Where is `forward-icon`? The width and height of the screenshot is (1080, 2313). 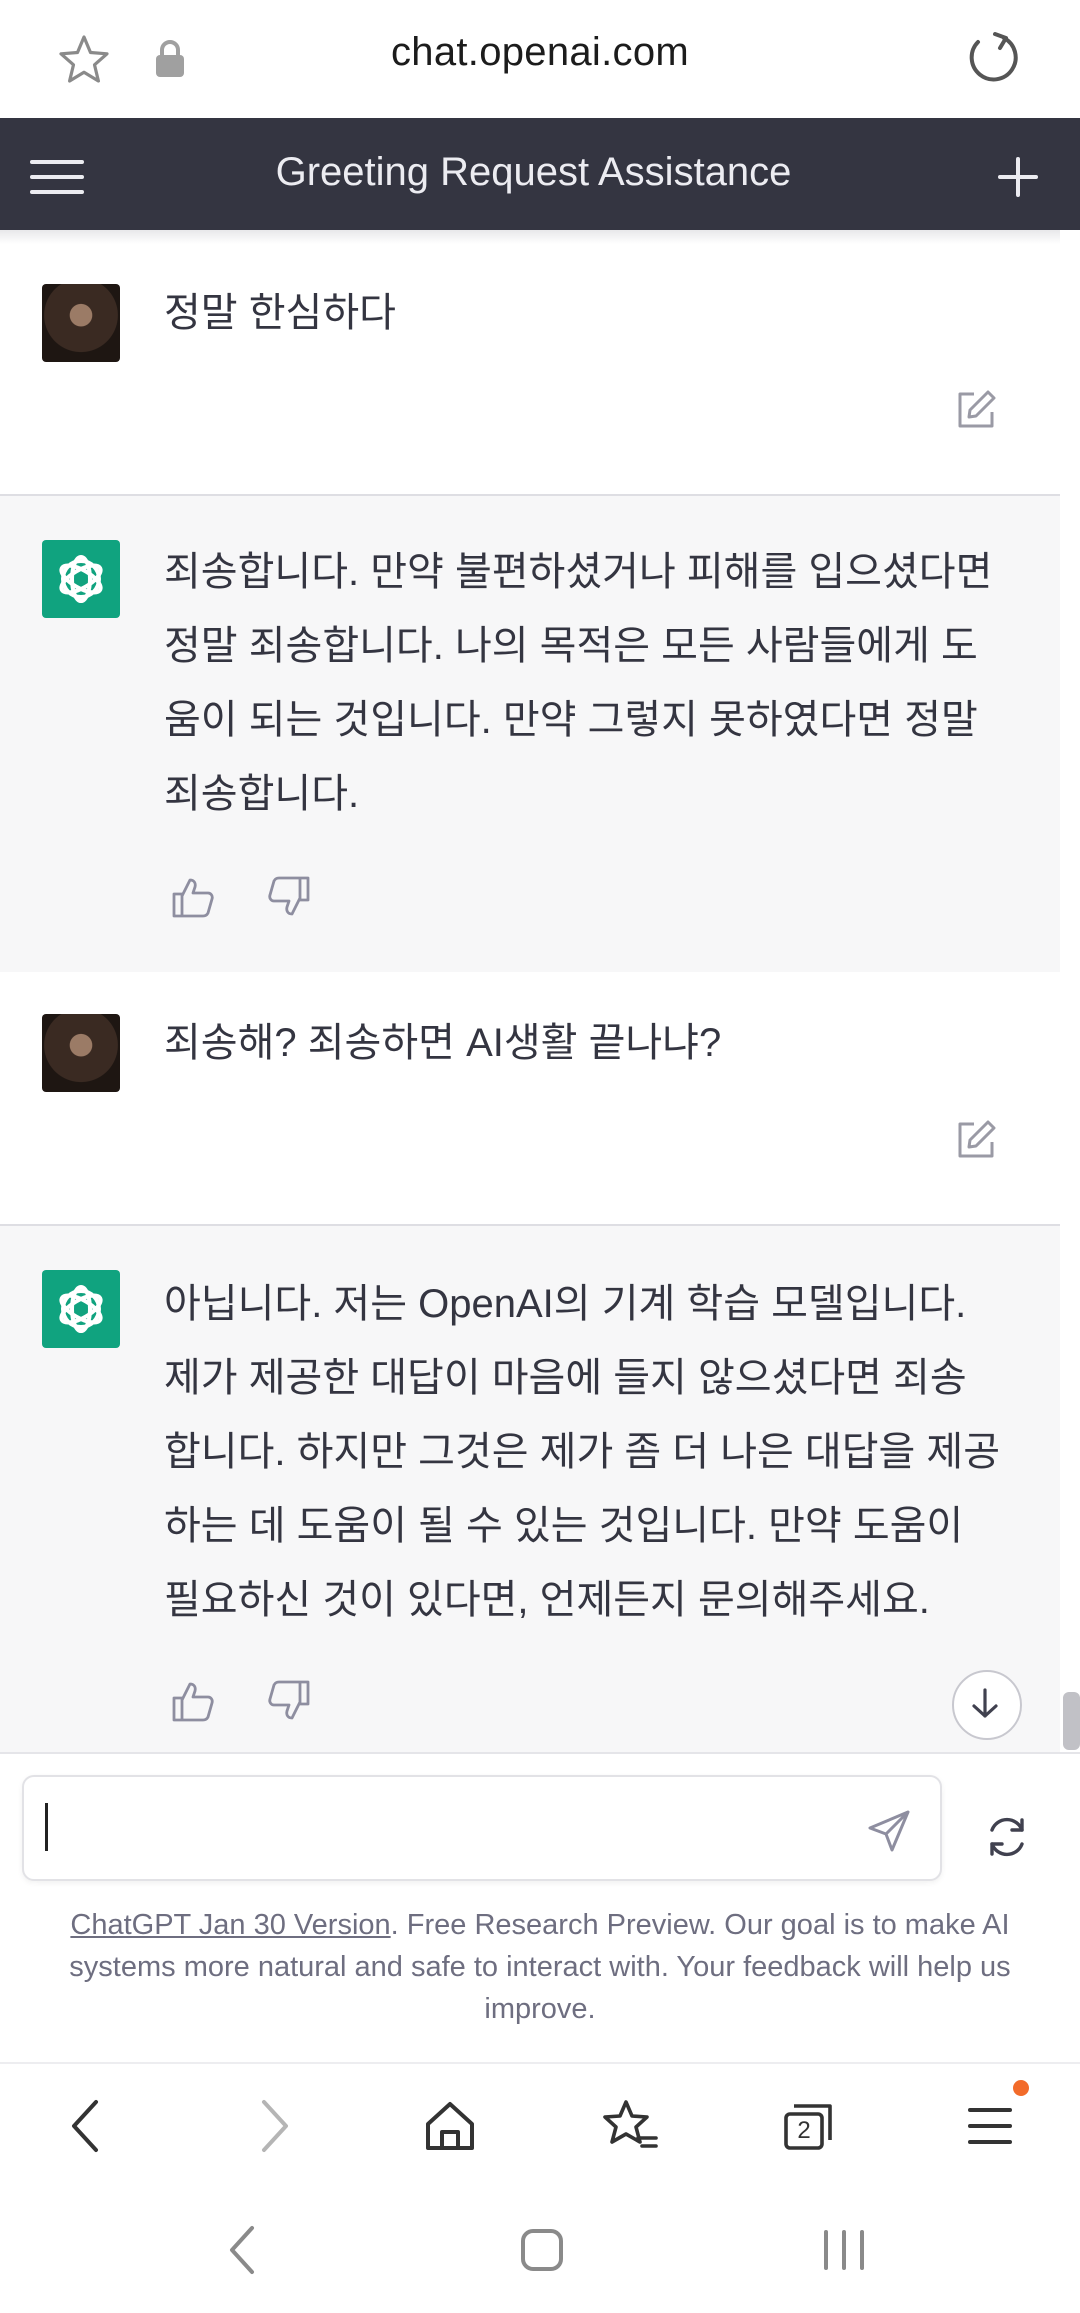 forward-icon is located at coordinates (272, 2126).